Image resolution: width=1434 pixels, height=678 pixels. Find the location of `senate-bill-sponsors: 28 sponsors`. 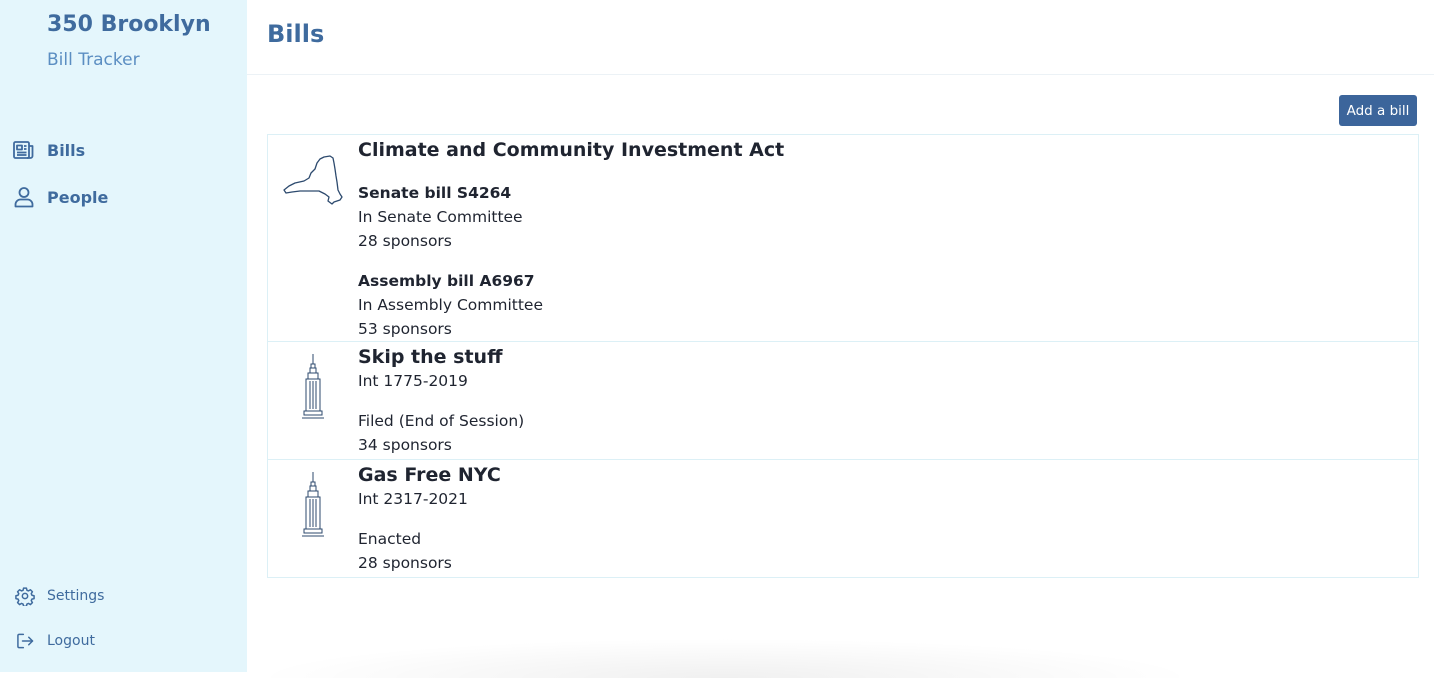

senate-bill-sponsors: 28 sponsors is located at coordinates (405, 241).